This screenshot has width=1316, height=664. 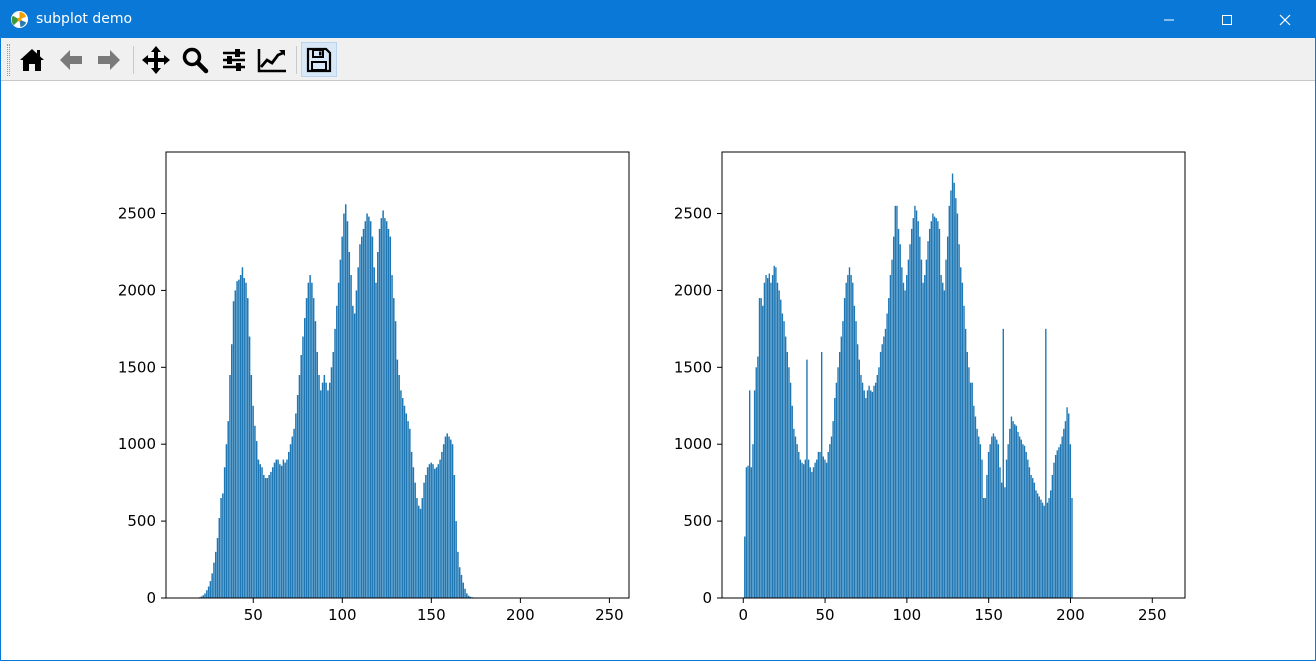 What do you see at coordinates (825, 615) in the screenshot?
I see `x-tick-label: 50` at bounding box center [825, 615].